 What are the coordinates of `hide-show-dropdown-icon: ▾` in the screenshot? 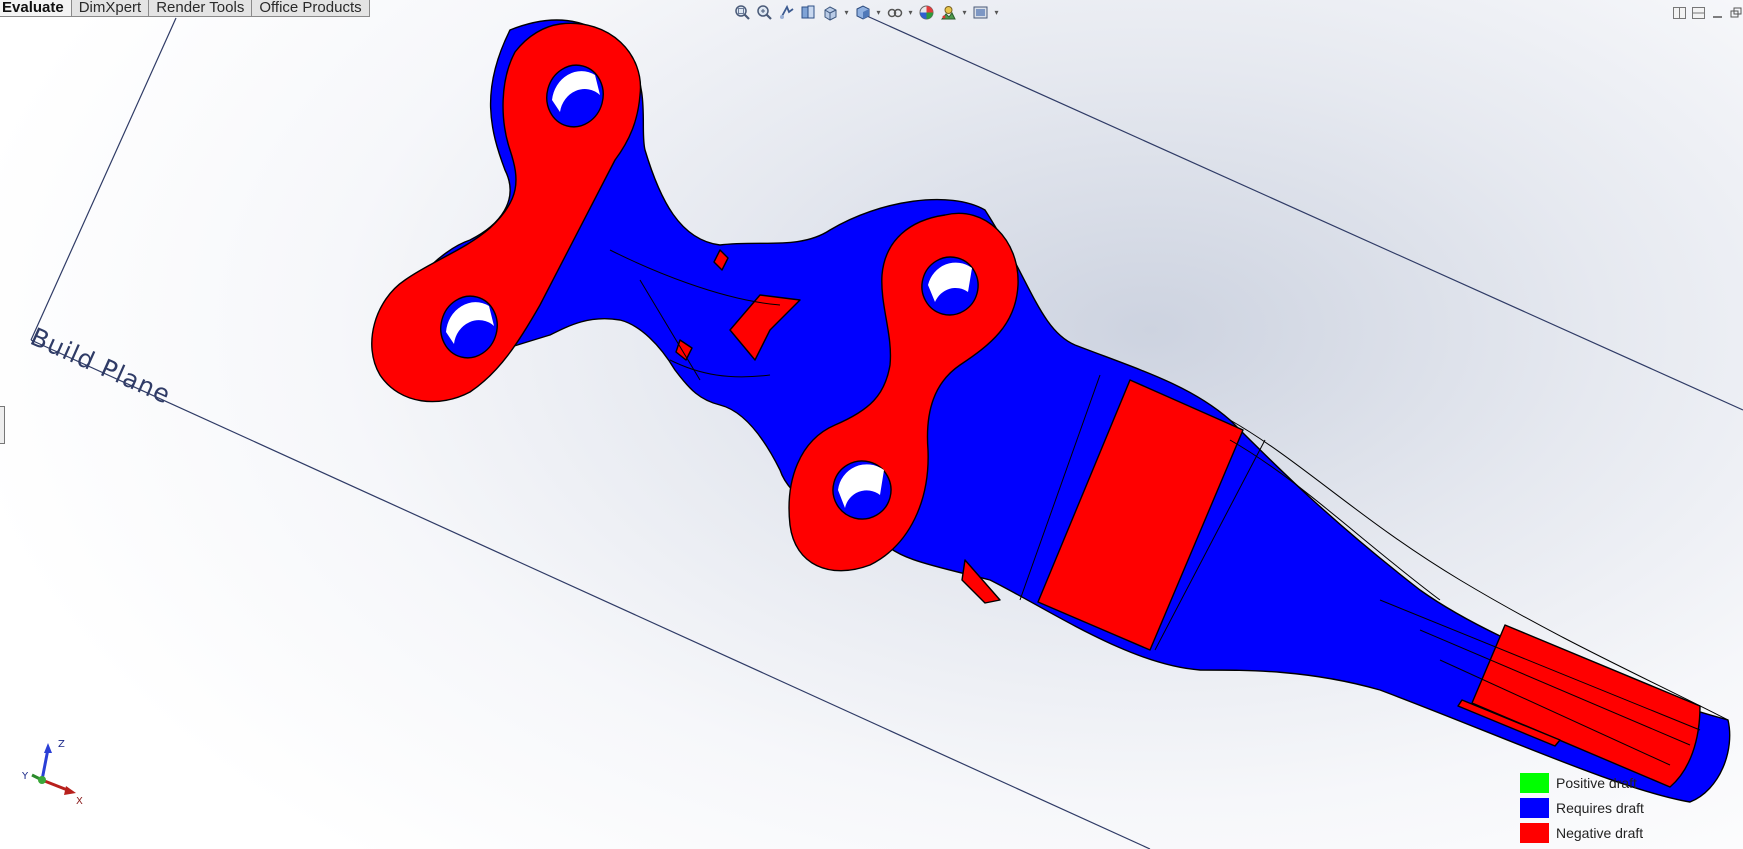 It's located at (910, 12).